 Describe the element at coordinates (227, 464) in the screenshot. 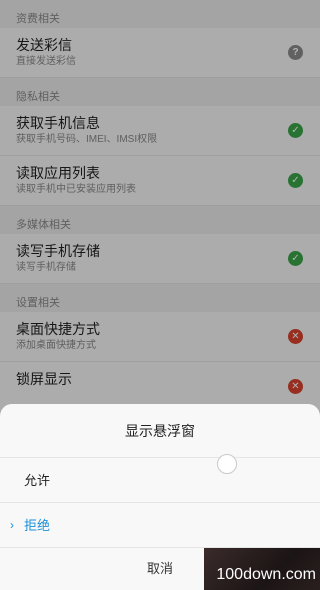

I see `radio-button-icon` at that location.